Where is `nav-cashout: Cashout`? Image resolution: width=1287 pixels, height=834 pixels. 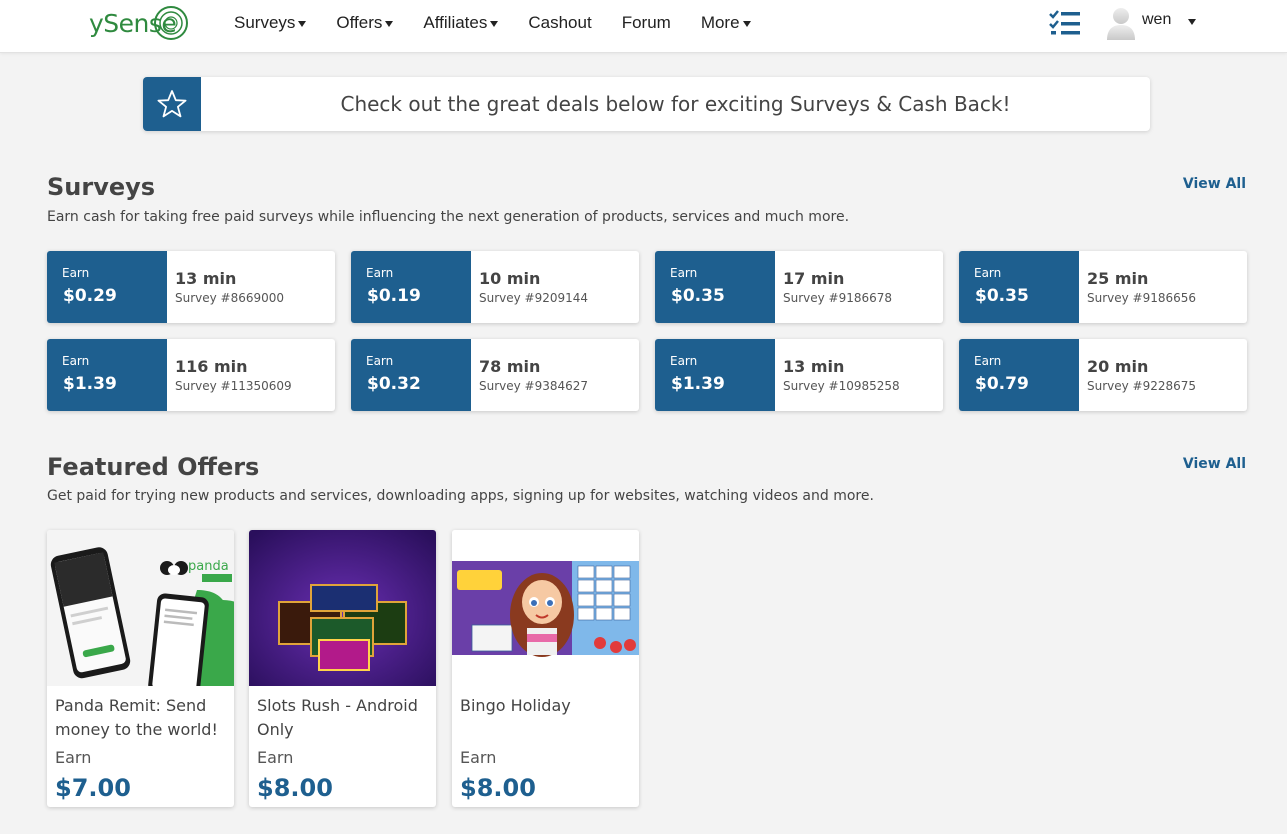 nav-cashout: Cashout is located at coordinates (559, 23).